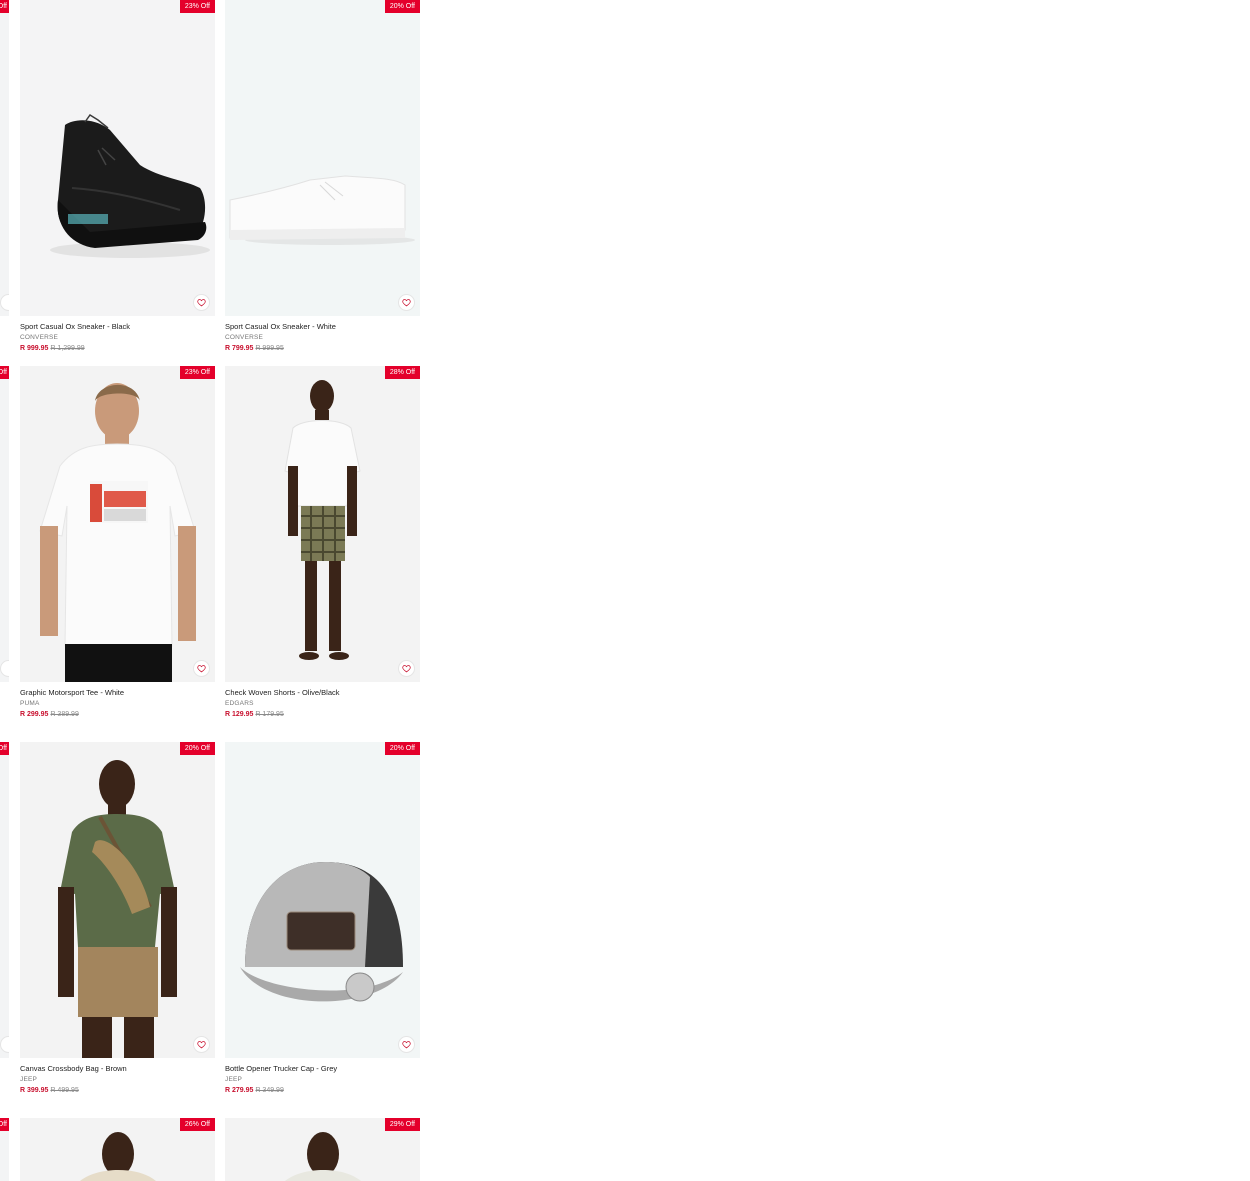  What do you see at coordinates (402, 1124) in the screenshot?
I see `discount-badge: 29% Off` at bounding box center [402, 1124].